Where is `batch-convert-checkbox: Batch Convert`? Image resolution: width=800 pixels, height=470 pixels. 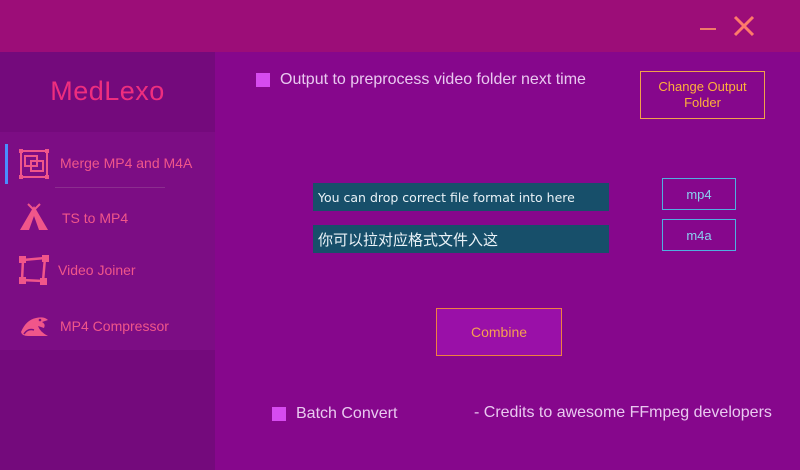 batch-convert-checkbox: Batch Convert is located at coordinates (334, 414).